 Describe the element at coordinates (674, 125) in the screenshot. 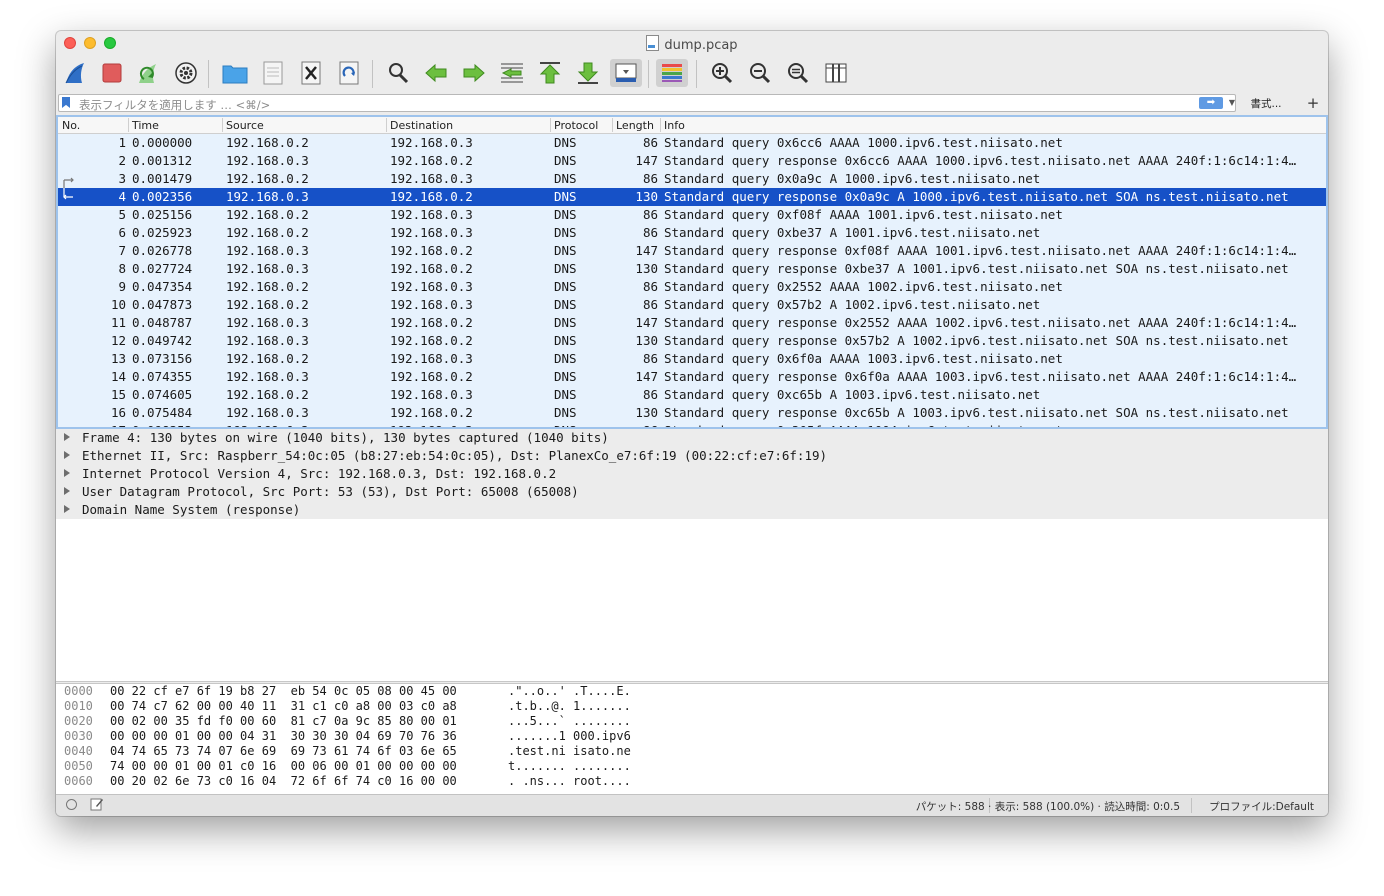

I see `column-header-info: Info` at that location.